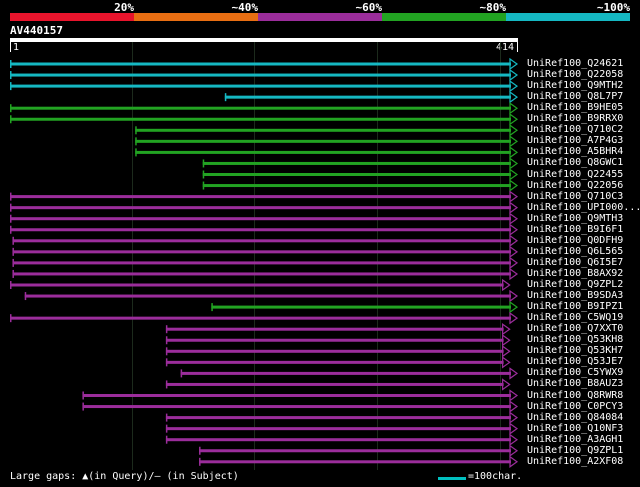 The height and width of the screenshot is (487, 640). What do you see at coordinates (452, 478) in the screenshot?
I see `scale-bar` at bounding box center [452, 478].